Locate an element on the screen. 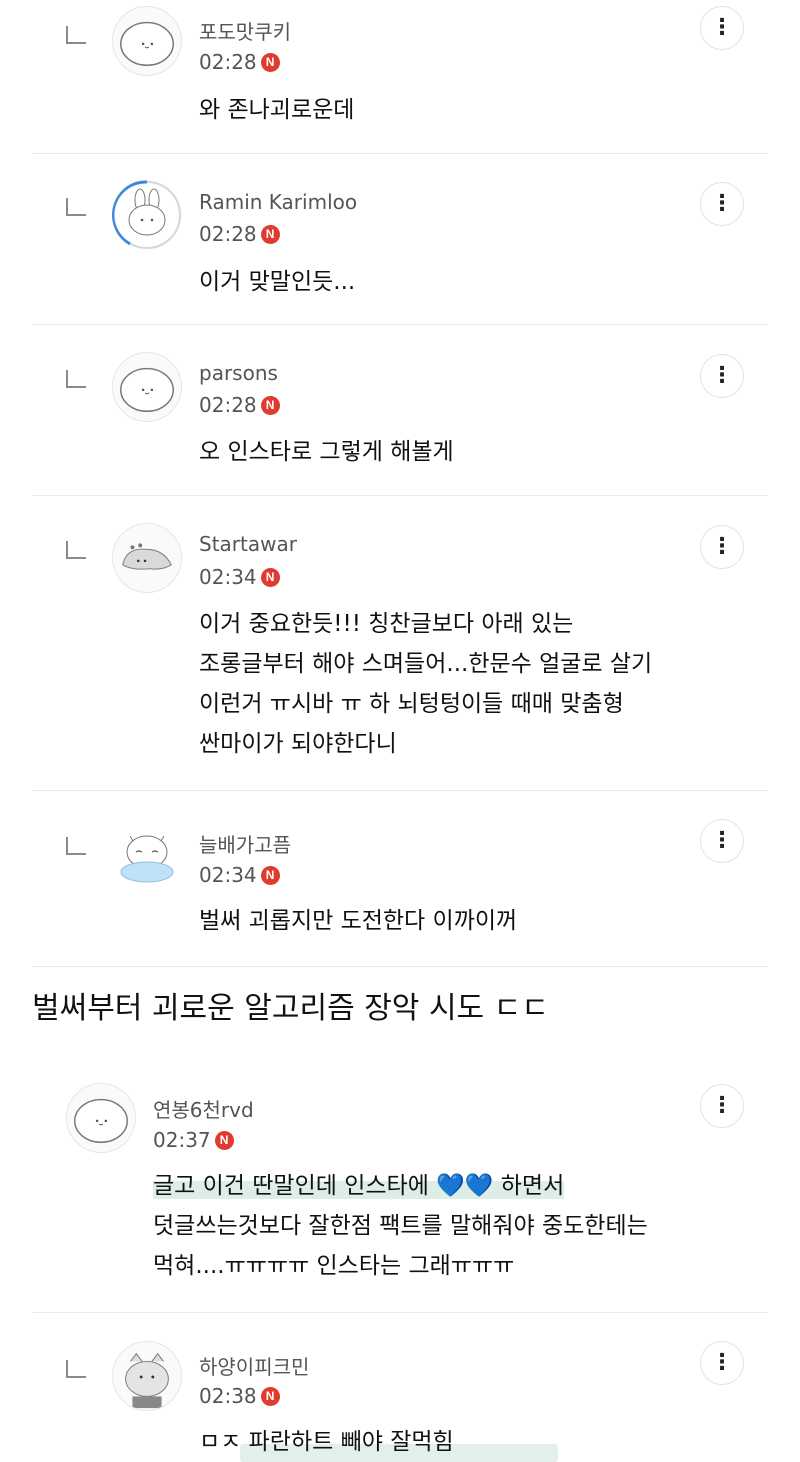 The width and height of the screenshot is (800, 1462). time-text: 02:38 is located at coordinates (228, 1396).